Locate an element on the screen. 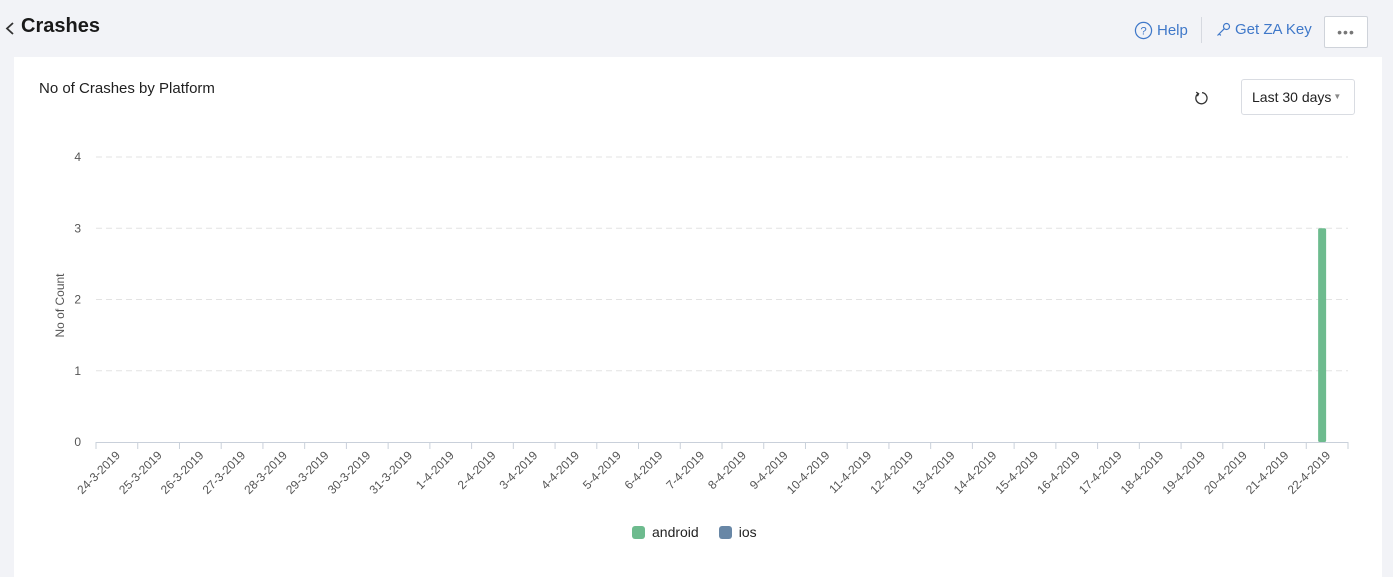 This screenshot has width=1393, height=577. x-tick-label: 26-3-2019 is located at coordinates (182, 472).